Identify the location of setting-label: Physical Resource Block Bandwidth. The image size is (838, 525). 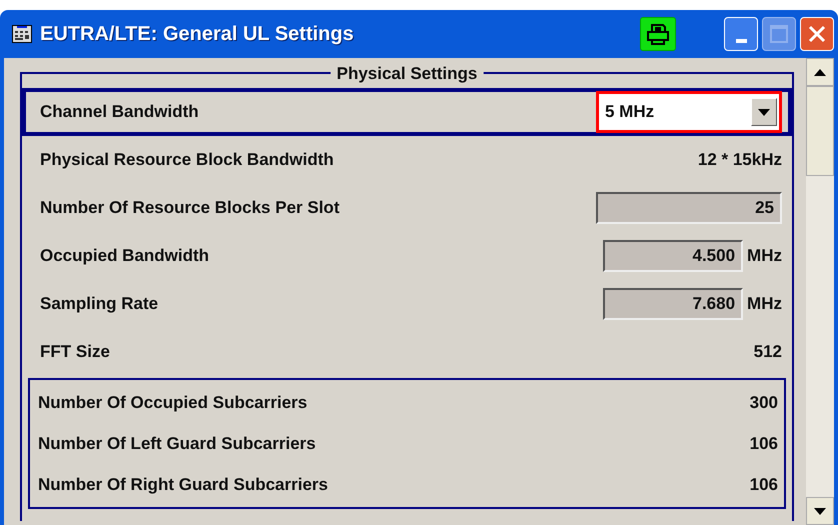
(187, 160).